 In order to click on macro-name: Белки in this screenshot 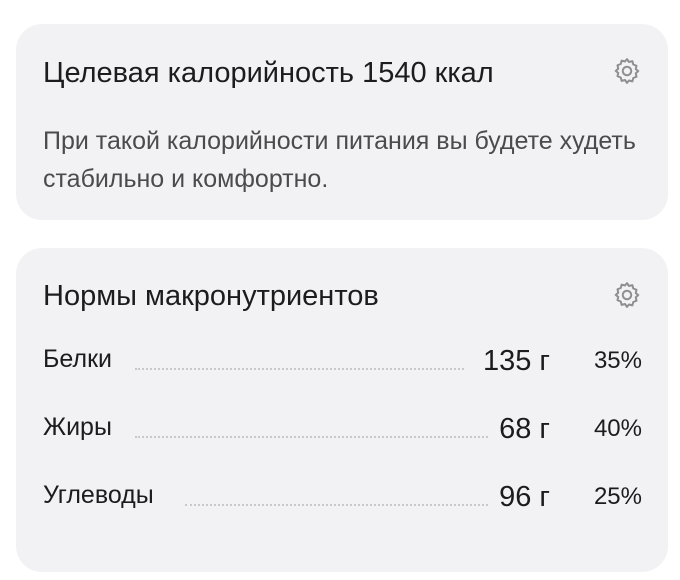, I will do `click(77, 359)`.